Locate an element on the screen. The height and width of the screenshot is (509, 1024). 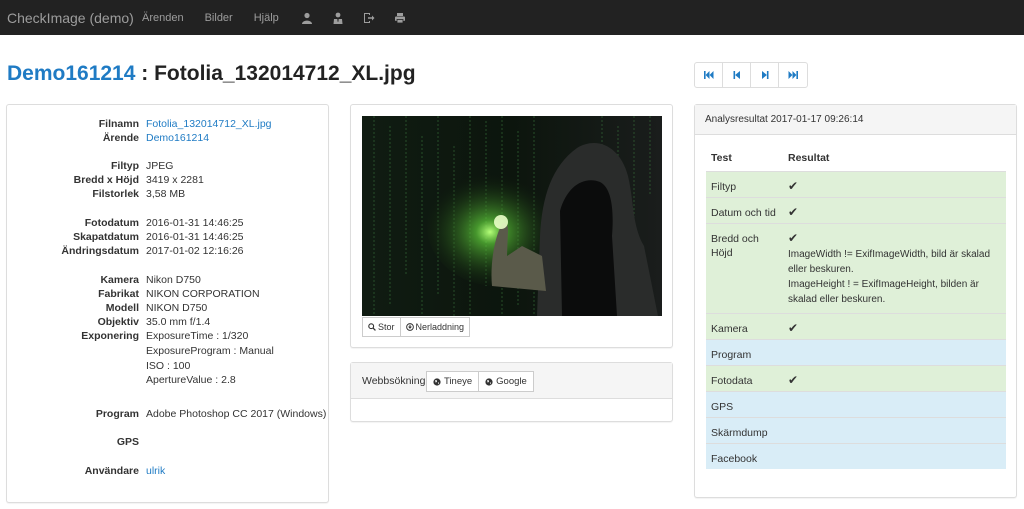
info-row-fotodatum: Fotodatum 2016-01-31 14:46:25 is located at coordinates (167, 223).